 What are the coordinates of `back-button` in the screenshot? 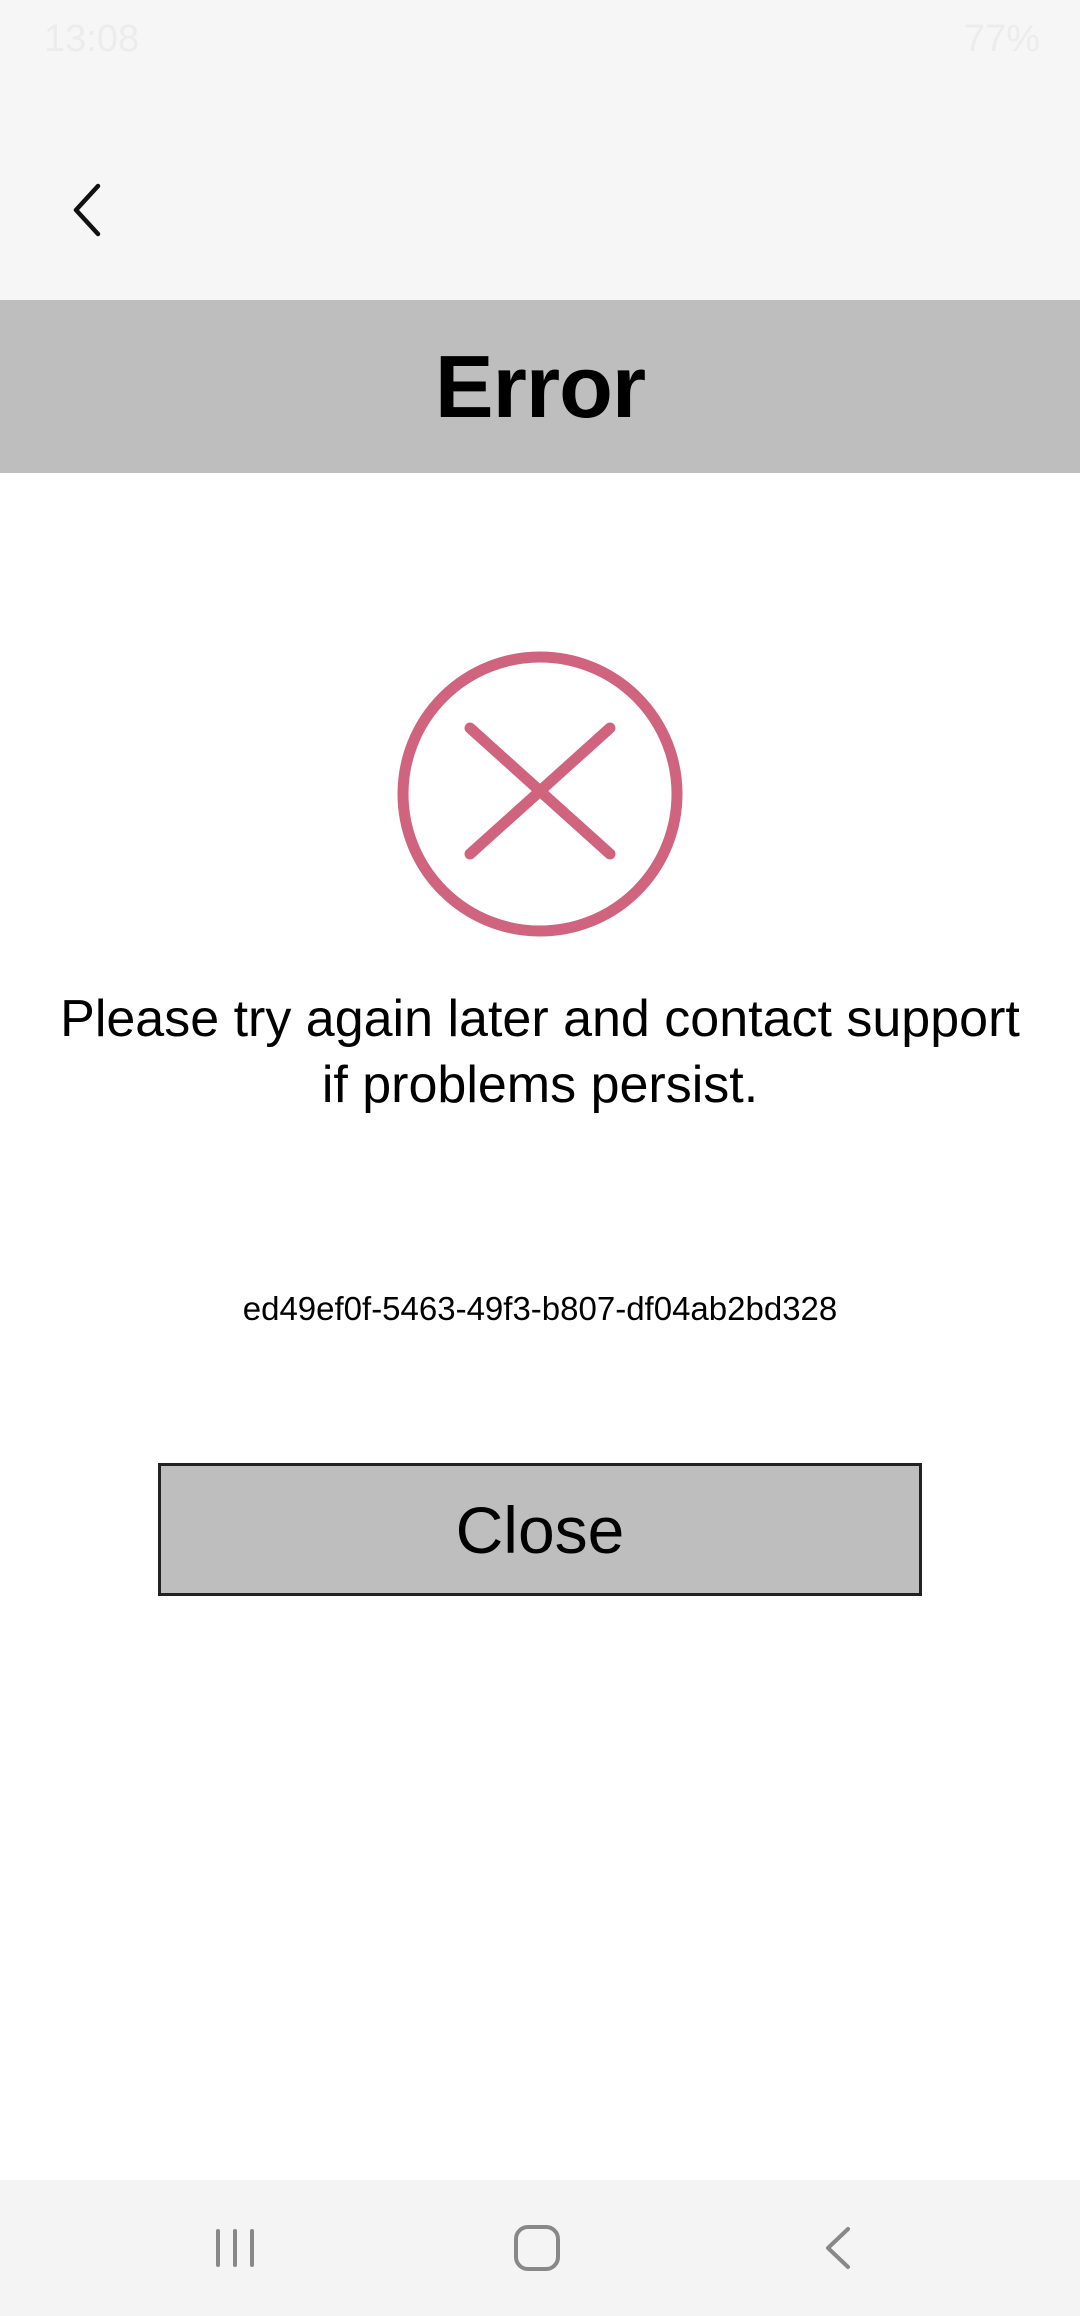 It's located at (88, 210).